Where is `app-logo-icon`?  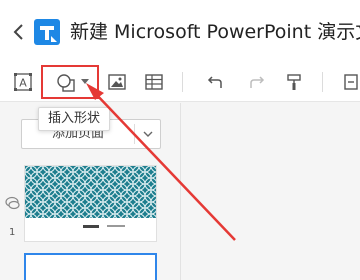
app-logo-icon is located at coordinates (47, 32).